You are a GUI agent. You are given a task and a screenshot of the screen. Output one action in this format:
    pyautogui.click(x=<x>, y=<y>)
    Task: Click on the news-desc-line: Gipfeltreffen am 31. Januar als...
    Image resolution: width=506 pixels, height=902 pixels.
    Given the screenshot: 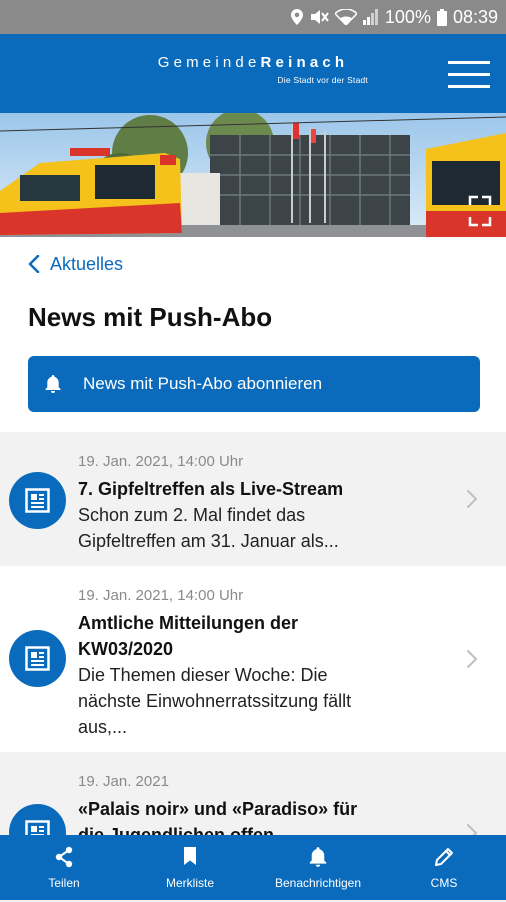 What is the action you would take?
    pyautogui.click(x=208, y=541)
    